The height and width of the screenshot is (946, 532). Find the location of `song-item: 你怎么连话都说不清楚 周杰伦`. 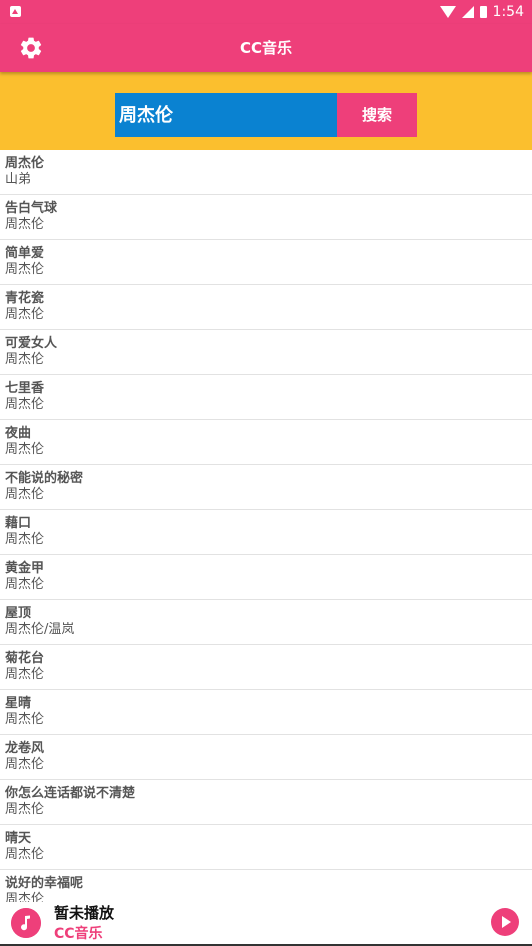

song-item: 你怎么连话都说不清楚 周杰伦 is located at coordinates (266, 802).